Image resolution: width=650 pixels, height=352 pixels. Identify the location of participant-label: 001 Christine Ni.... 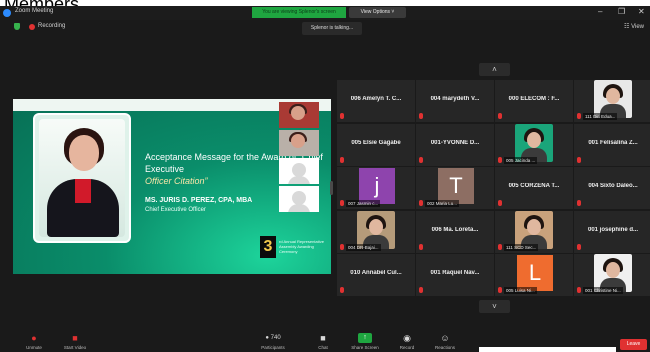
(603, 290).